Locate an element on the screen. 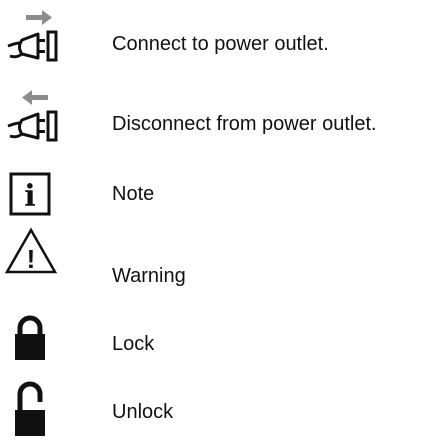  warning-triangle-icon: ! is located at coordinates (31, 250).